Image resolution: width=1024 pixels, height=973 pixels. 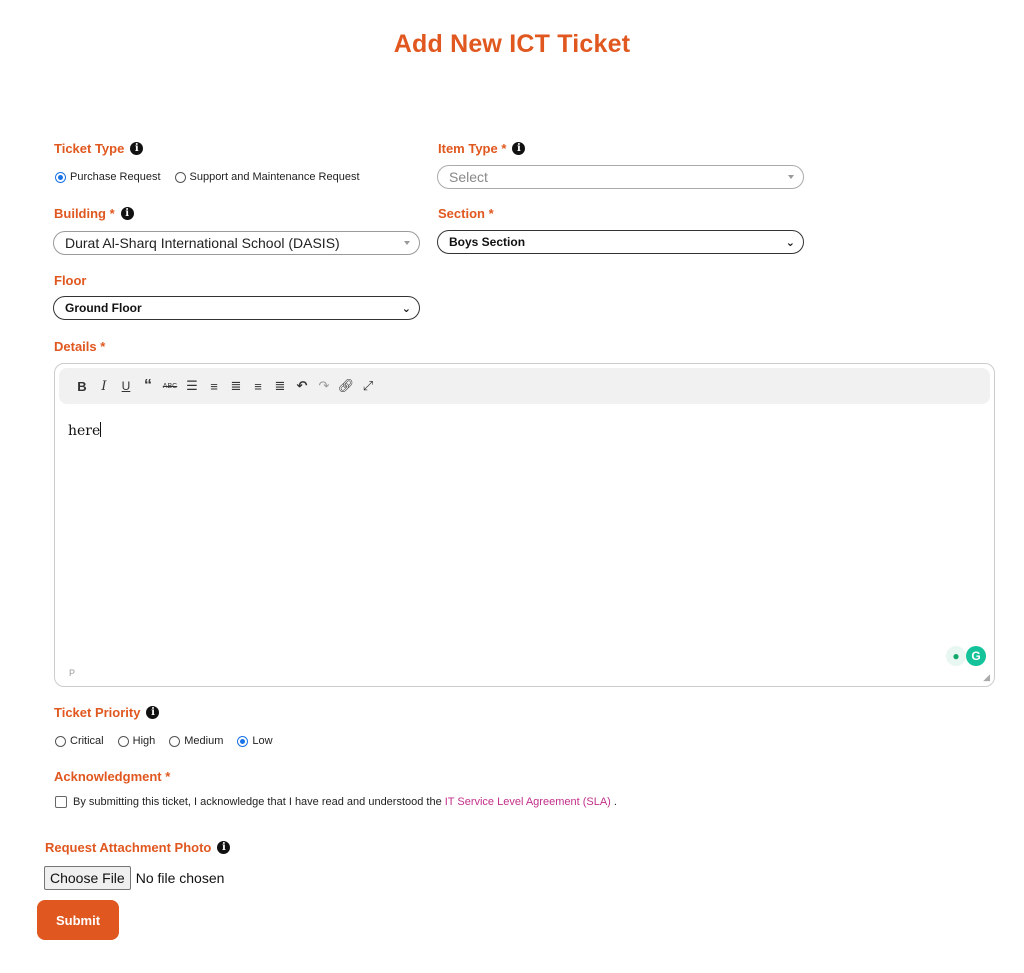 What do you see at coordinates (346, 386) in the screenshot?
I see `link-icon: 🔗︎` at bounding box center [346, 386].